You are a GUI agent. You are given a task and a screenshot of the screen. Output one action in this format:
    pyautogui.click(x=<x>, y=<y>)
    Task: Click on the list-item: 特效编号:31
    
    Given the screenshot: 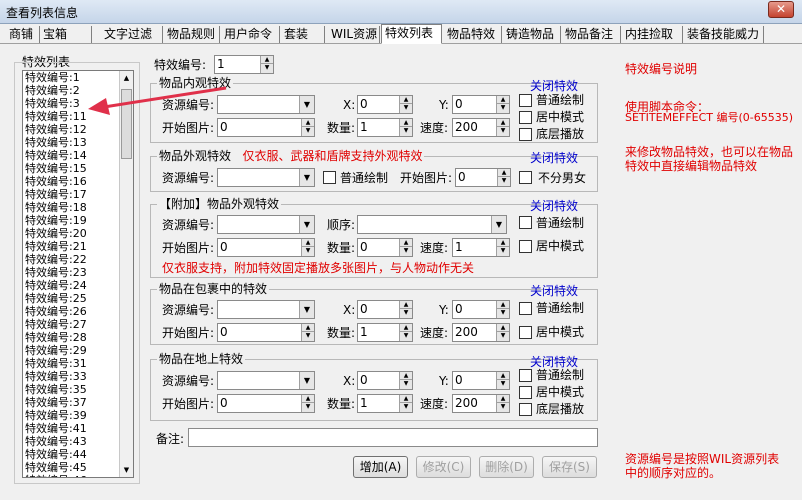 What is the action you would take?
    pyautogui.click(x=78, y=363)
    